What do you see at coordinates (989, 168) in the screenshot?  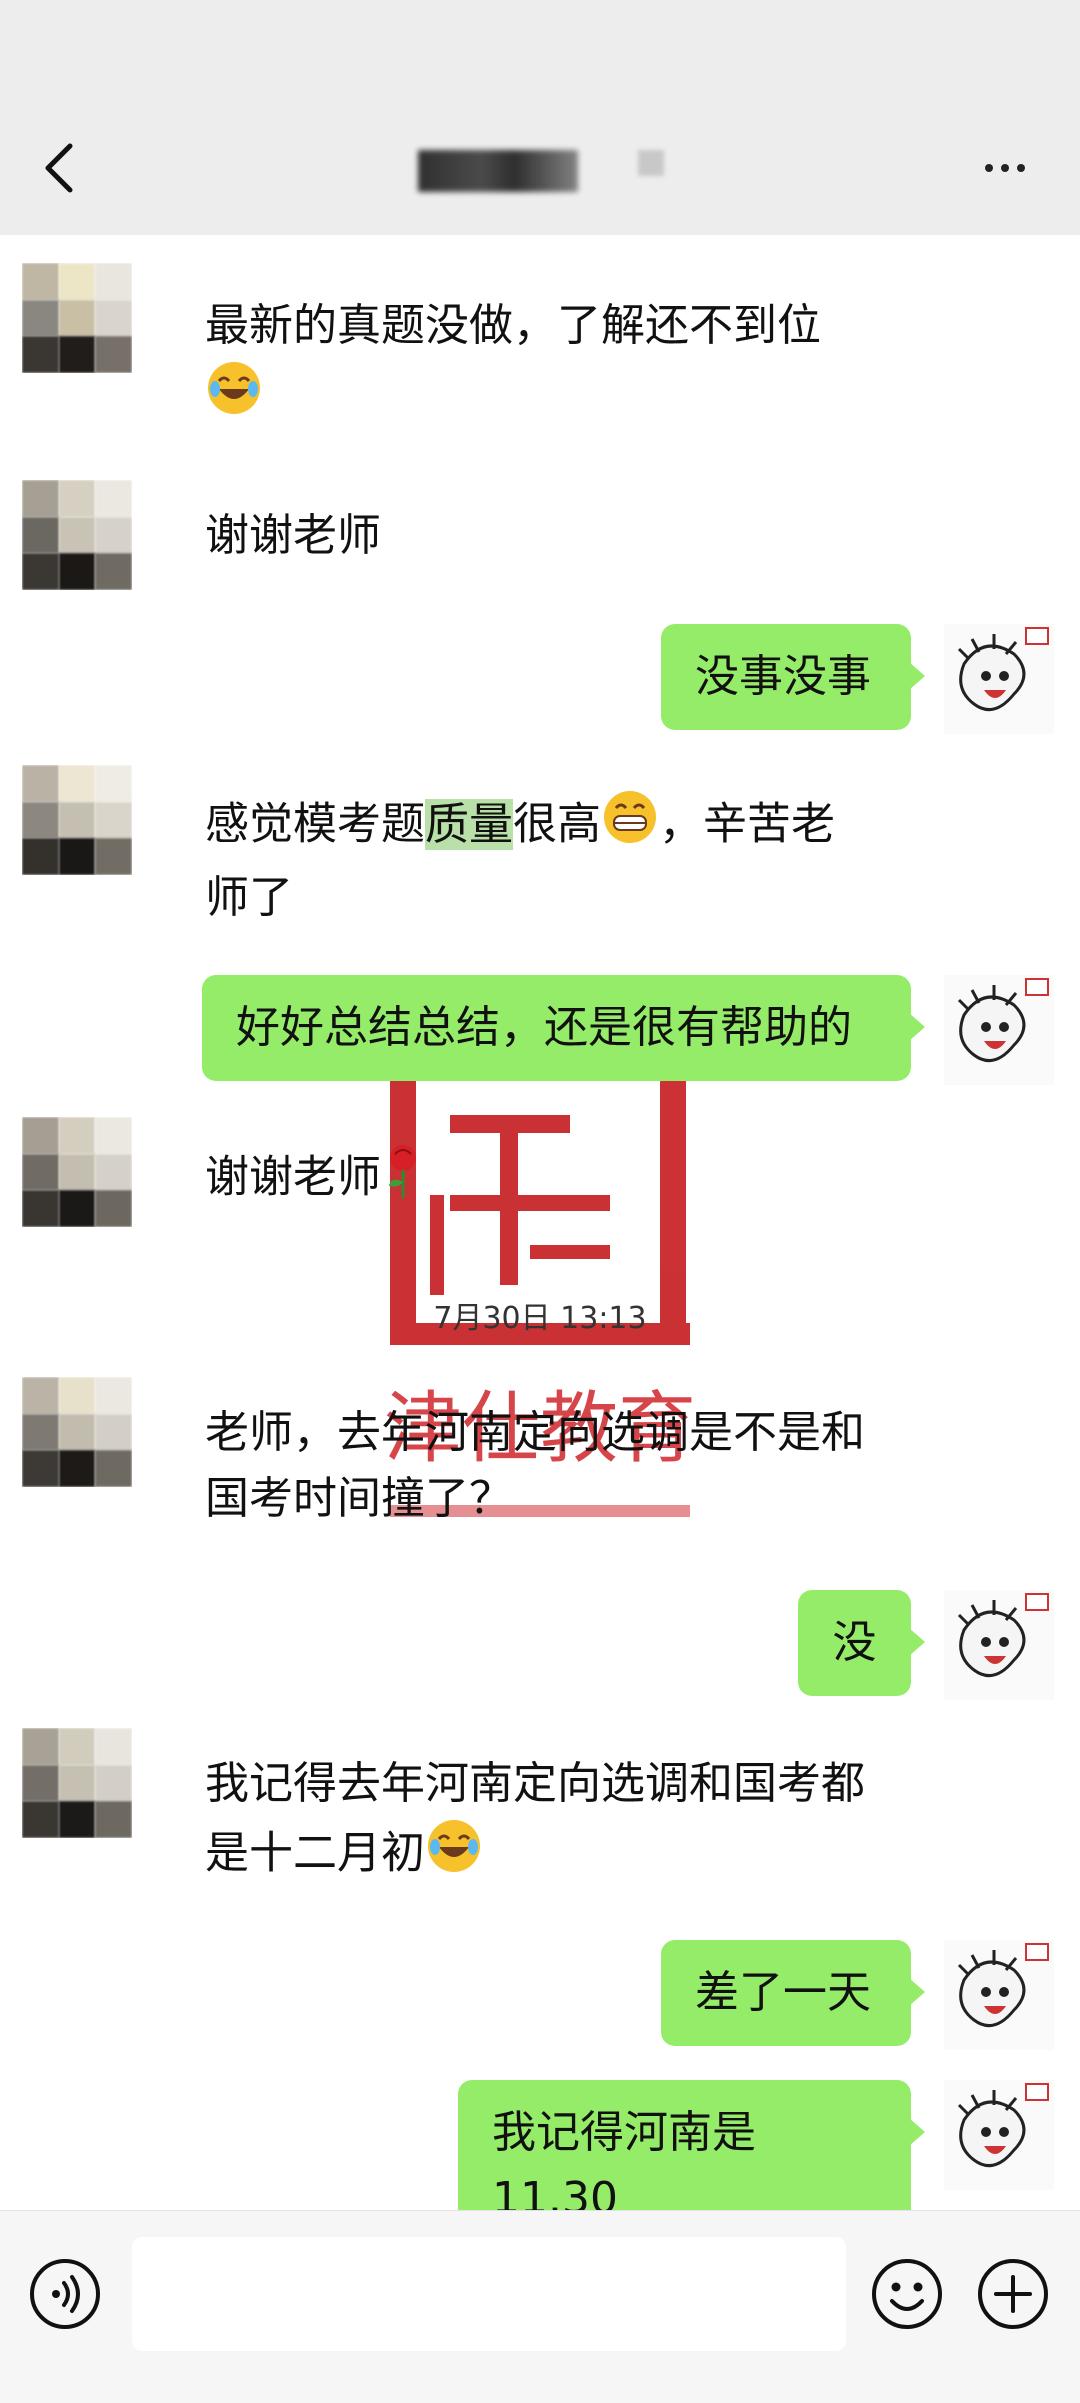 I see `more-dots-icon` at bounding box center [989, 168].